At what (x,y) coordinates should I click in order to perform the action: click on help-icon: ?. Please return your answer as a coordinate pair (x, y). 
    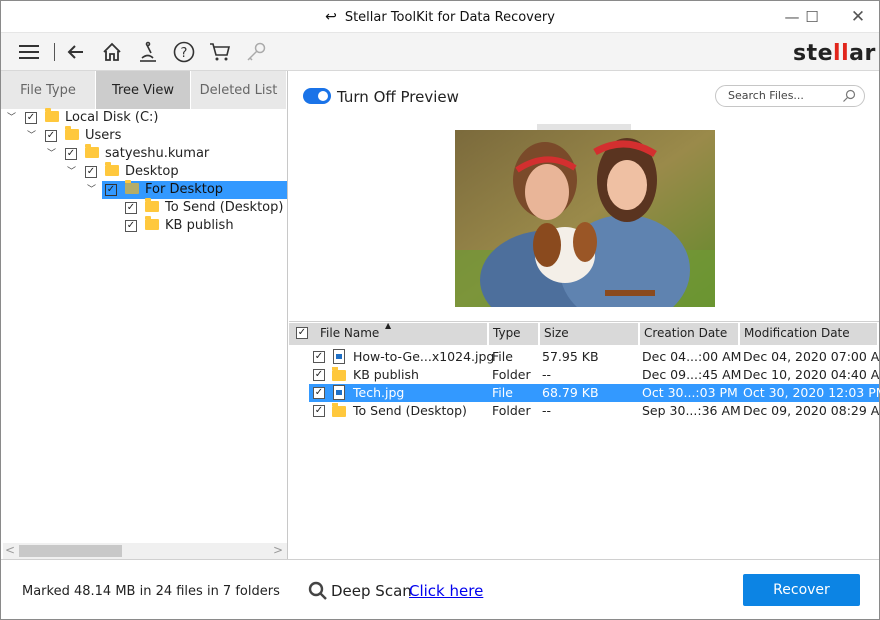
    Looking at the image, I should click on (184, 52).